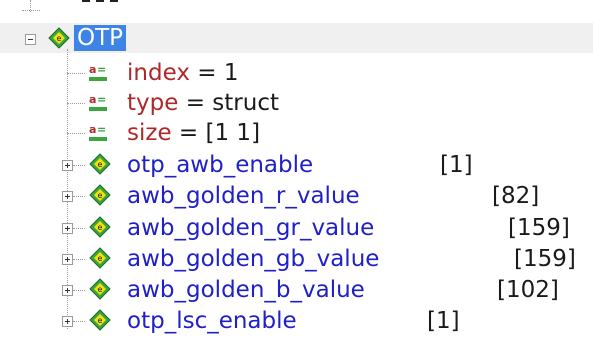 This screenshot has height=340, width=593. I want to click on collapse-toggle, so click(30, 39).